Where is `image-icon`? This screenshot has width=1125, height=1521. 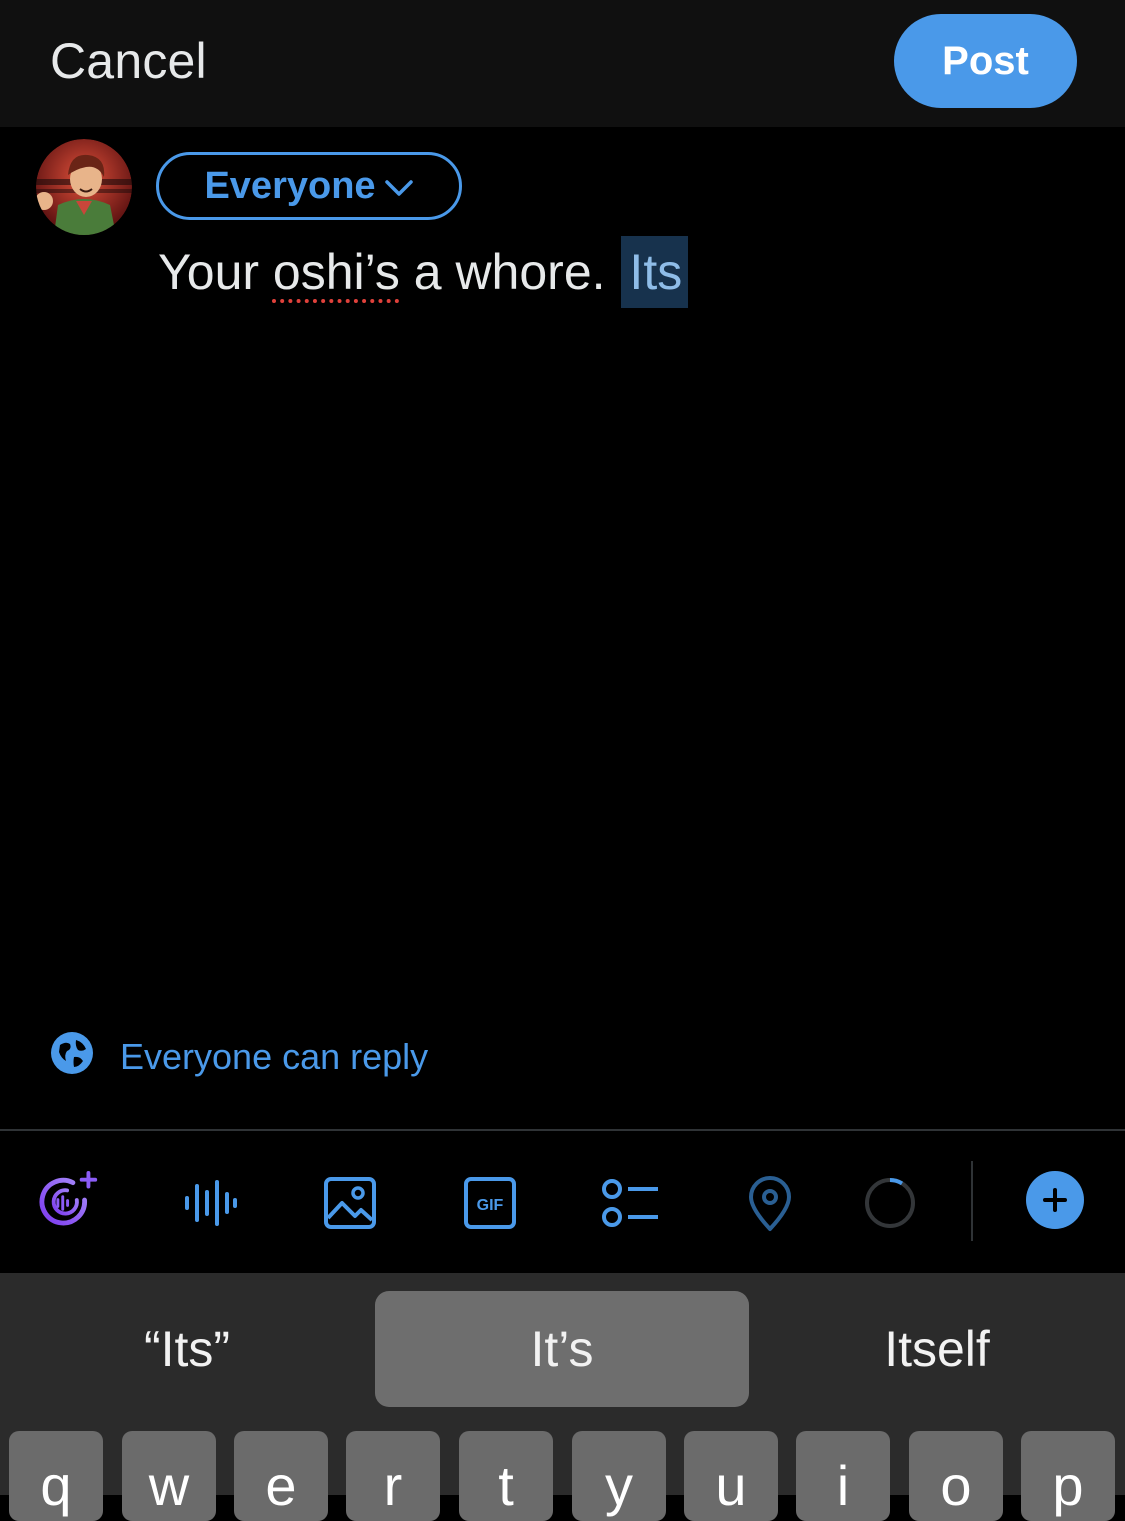
image-icon is located at coordinates (350, 1203).